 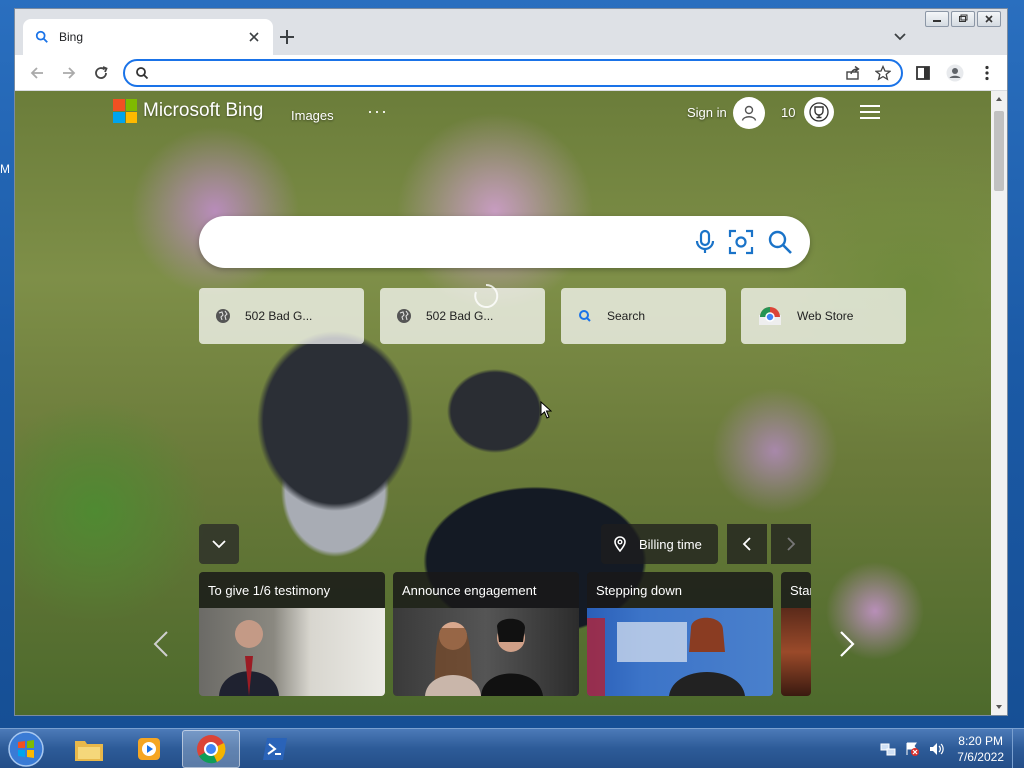 What do you see at coordinates (292, 634) in the screenshot?
I see `news-card-1: To give 1/6 testimony` at bounding box center [292, 634].